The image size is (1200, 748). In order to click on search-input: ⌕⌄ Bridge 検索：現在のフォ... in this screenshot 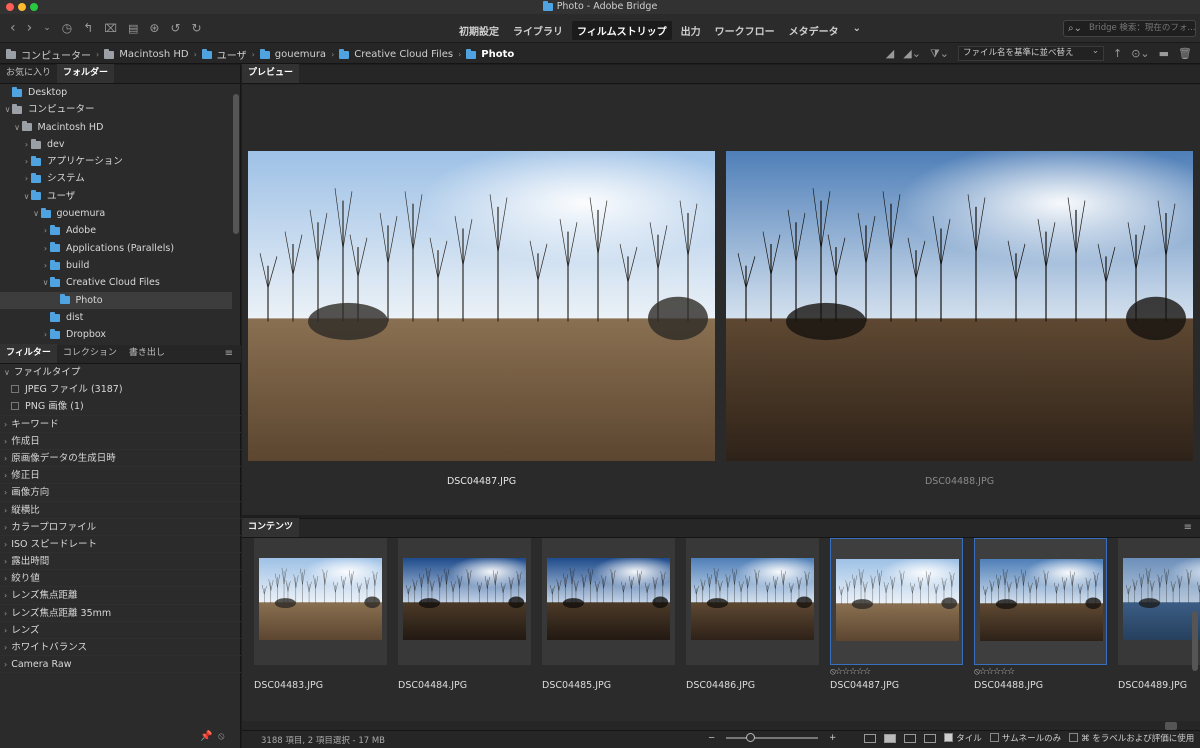, I will do `click(1129, 28)`.